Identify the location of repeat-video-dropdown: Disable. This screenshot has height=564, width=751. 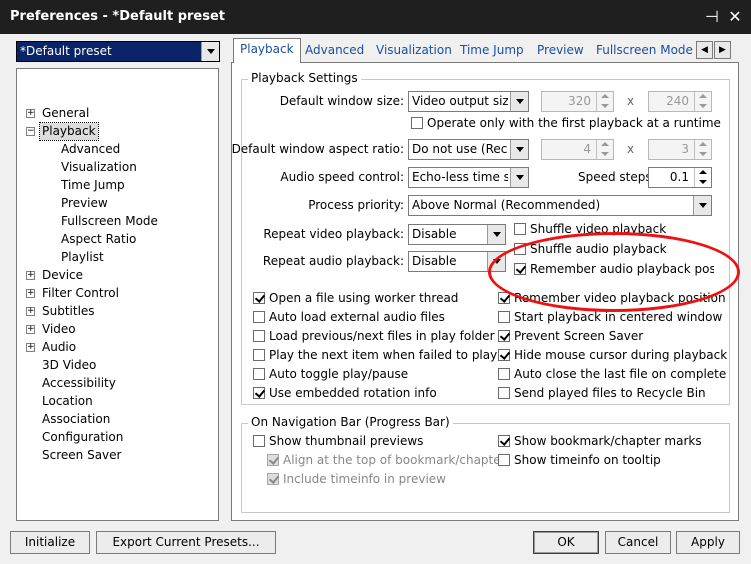
(457, 234).